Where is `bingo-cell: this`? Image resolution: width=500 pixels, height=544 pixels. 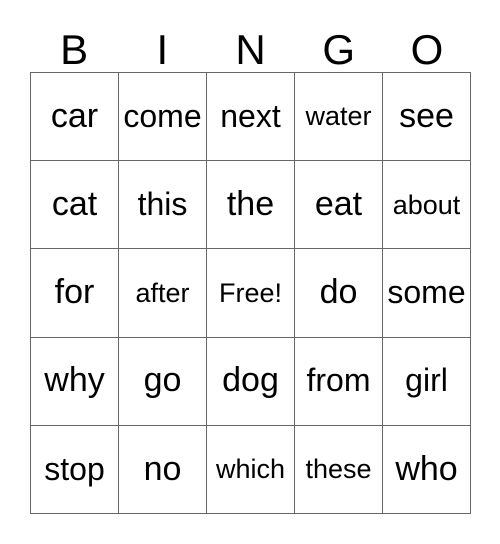
bingo-cell: this is located at coordinates (163, 205).